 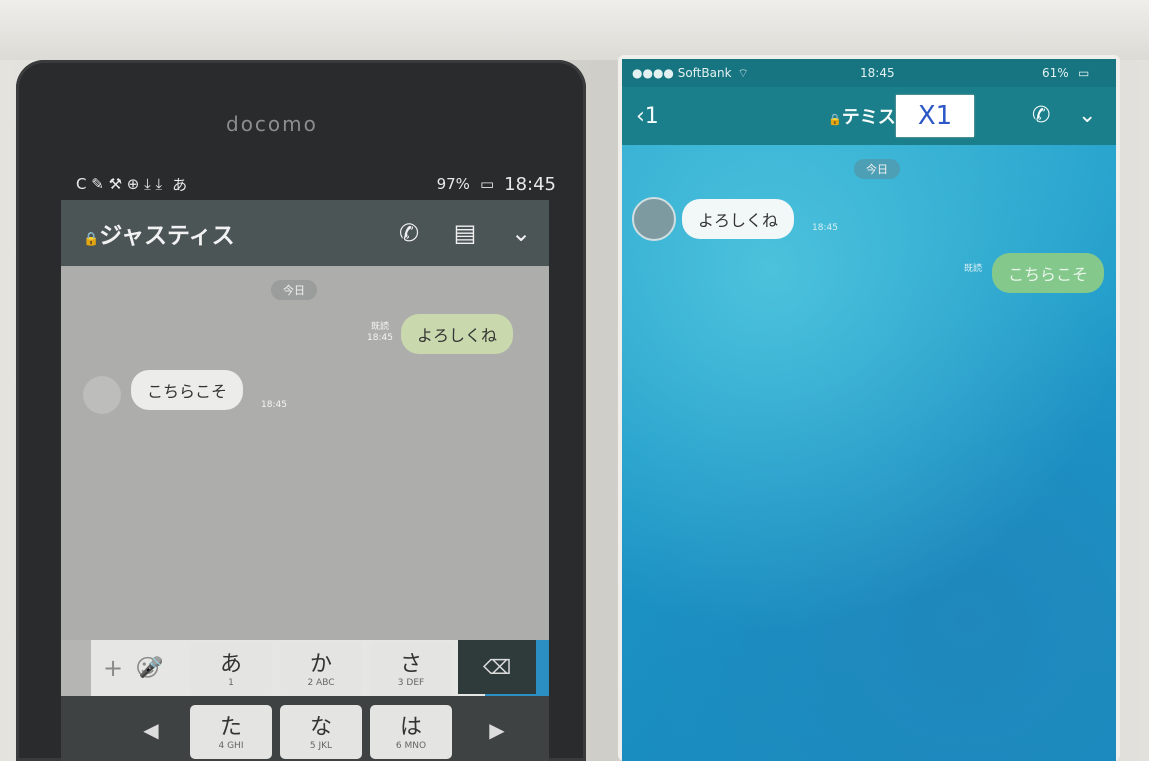 What do you see at coordinates (316, 184) in the screenshot?
I see `android-status-bar: C ✎ ⚒ ⊕ ⤓ ⤓ あ 97% ▭ 18:45` at bounding box center [316, 184].